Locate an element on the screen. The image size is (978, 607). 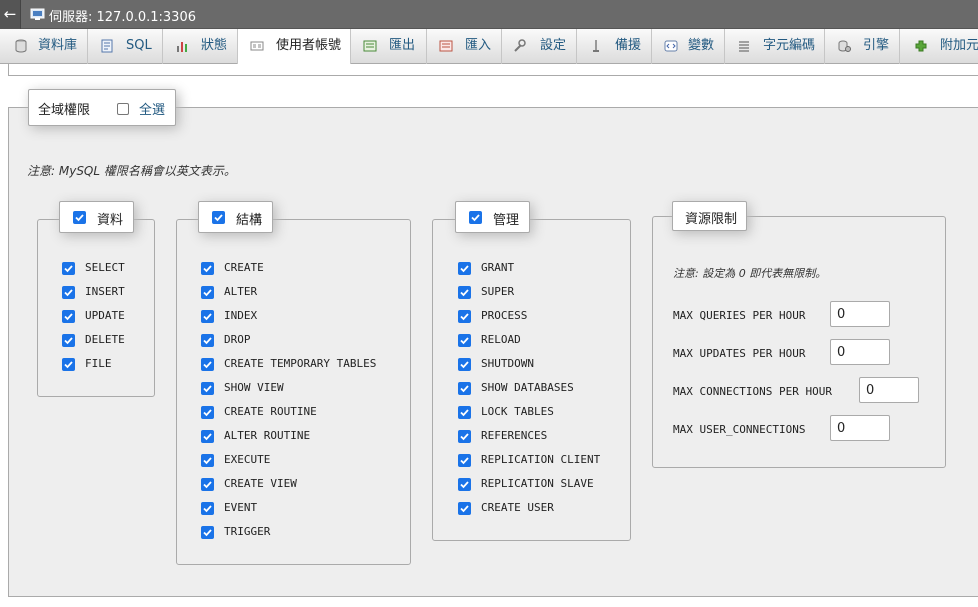
admin-group-legend: 管理 is located at coordinates (492, 217).